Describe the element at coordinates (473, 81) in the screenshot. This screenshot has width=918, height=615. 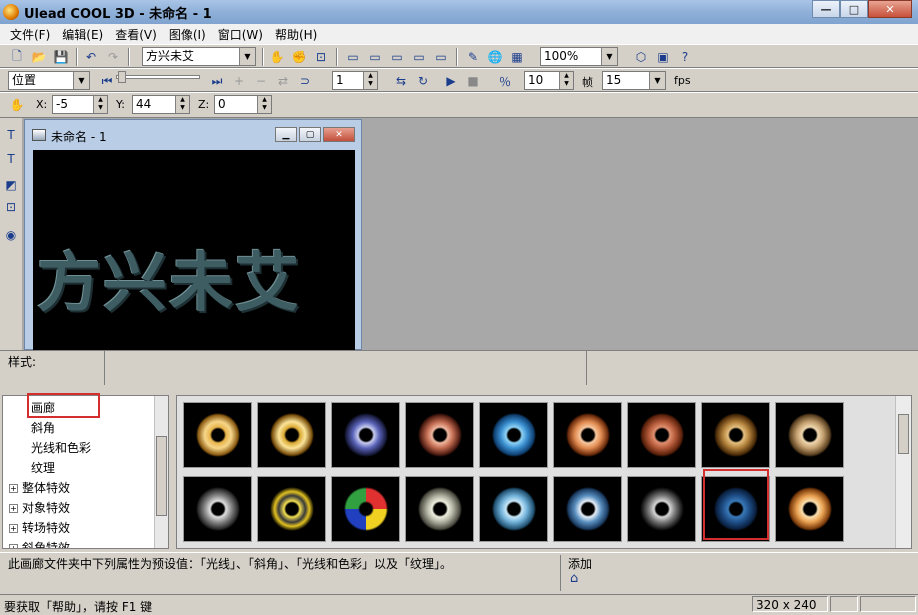
I see `stop-icon: ■` at that location.